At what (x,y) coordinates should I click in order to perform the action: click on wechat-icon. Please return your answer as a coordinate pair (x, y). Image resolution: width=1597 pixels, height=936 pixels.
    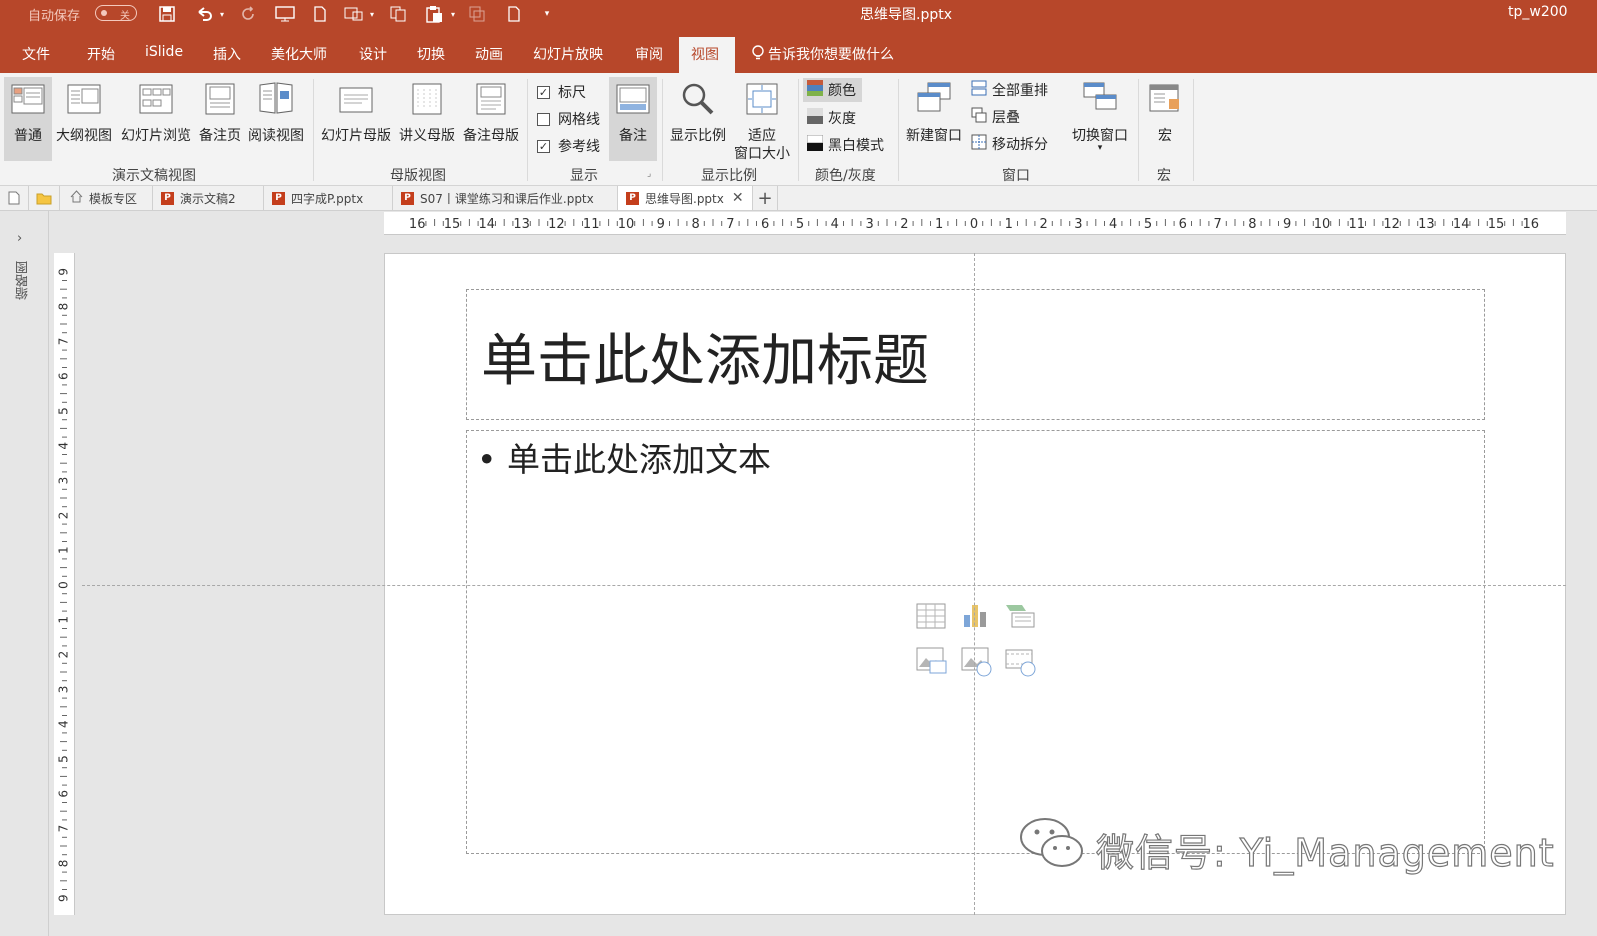
    Looking at the image, I should click on (1053, 845).